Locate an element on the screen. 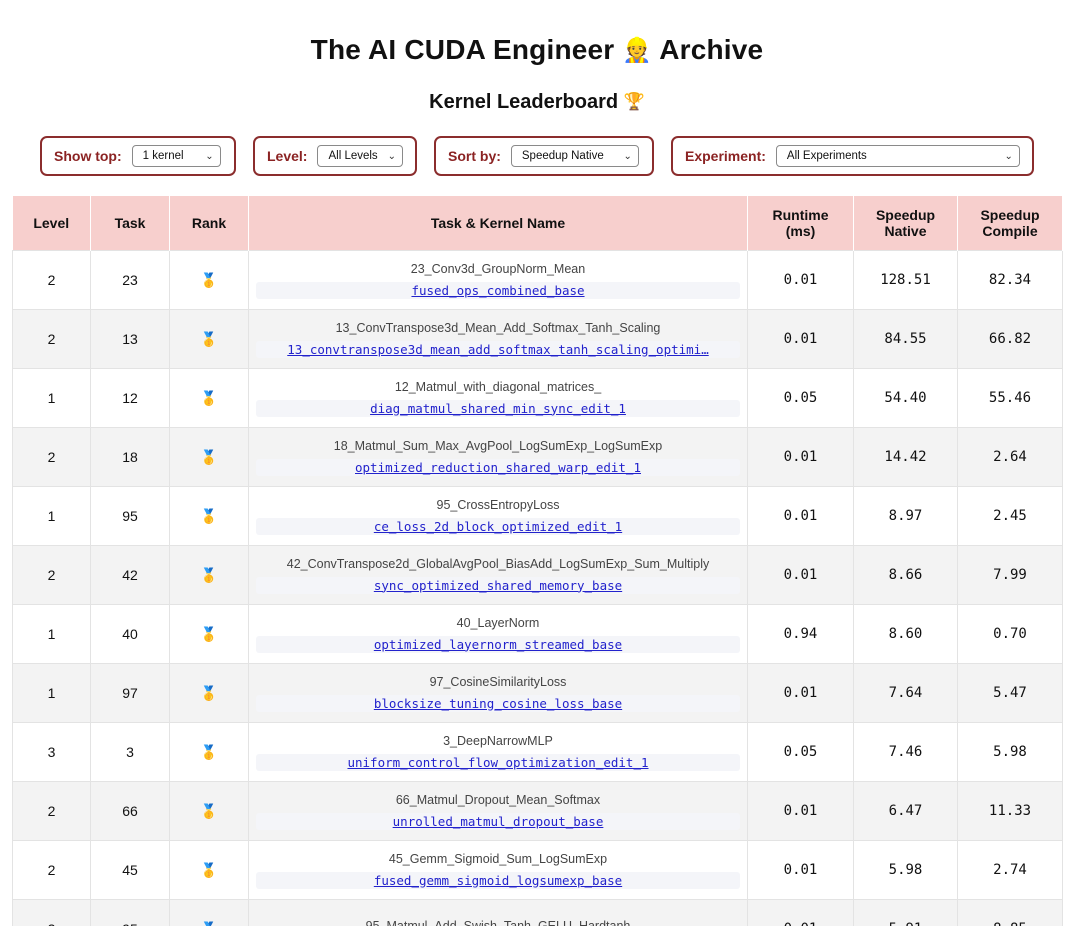 The height and width of the screenshot is (926, 1080). kernel-link: diag_matmul_shared_min_sync_edit_1 is located at coordinates (498, 408).